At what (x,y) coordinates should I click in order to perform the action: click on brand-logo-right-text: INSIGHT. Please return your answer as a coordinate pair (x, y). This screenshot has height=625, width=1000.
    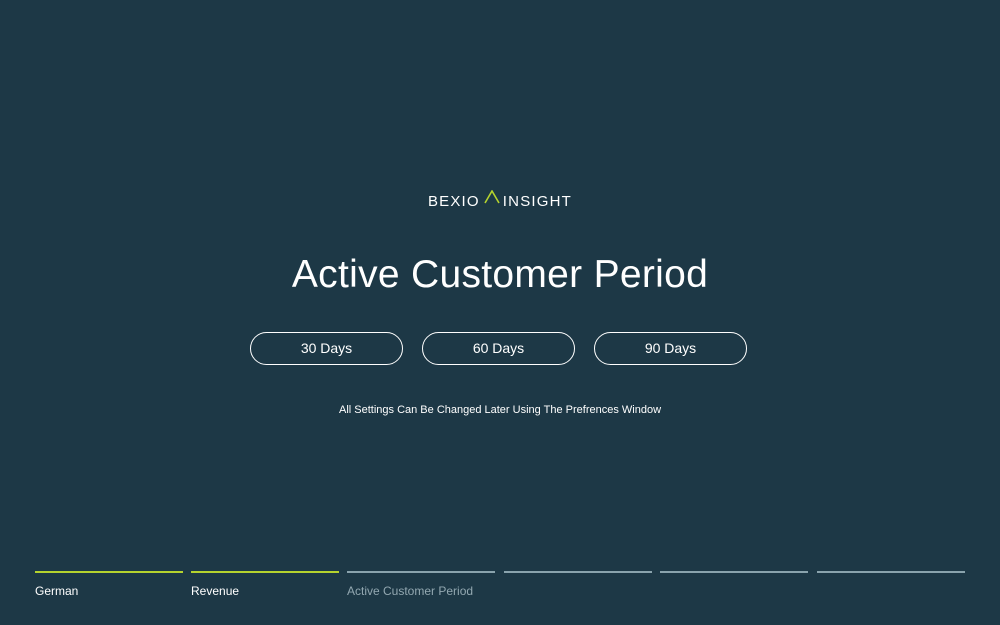
    Looking at the image, I should click on (537, 201).